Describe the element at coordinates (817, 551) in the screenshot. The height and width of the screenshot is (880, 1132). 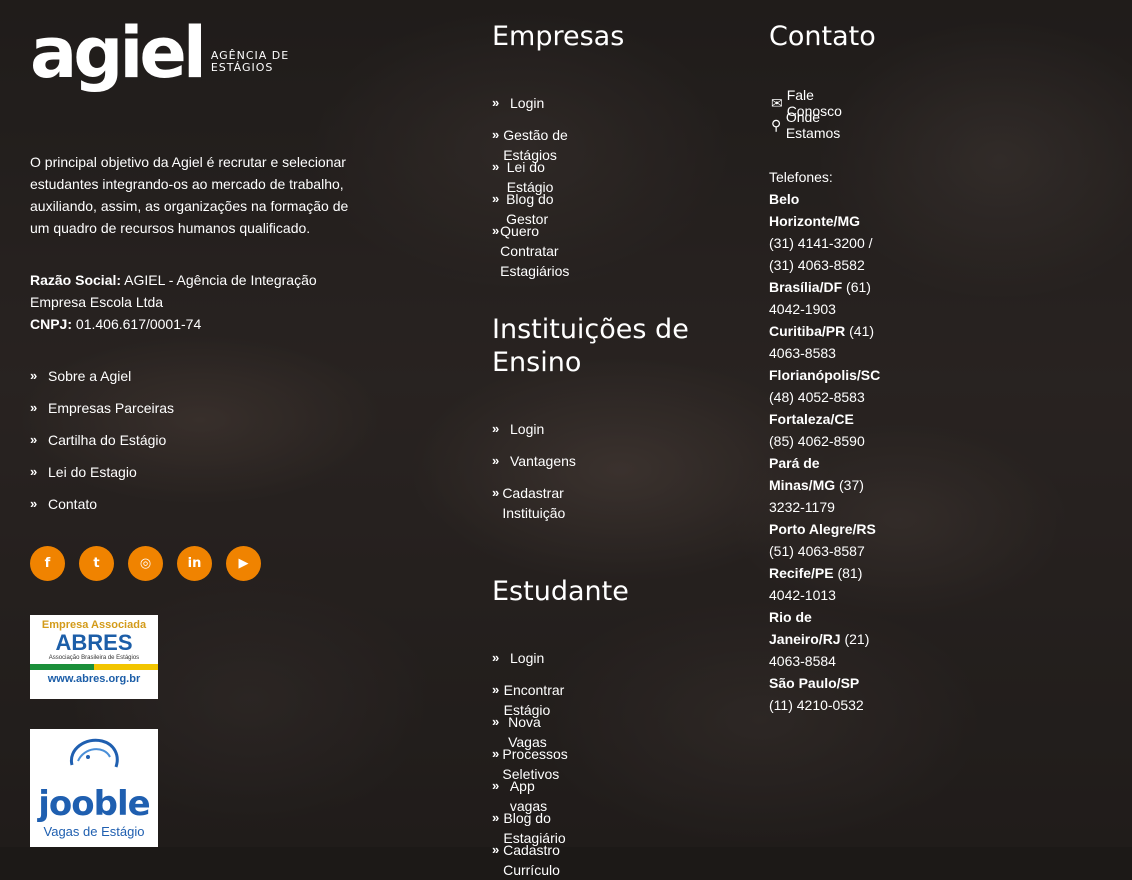
I see `phone-number: (51) 4063-8587` at that location.